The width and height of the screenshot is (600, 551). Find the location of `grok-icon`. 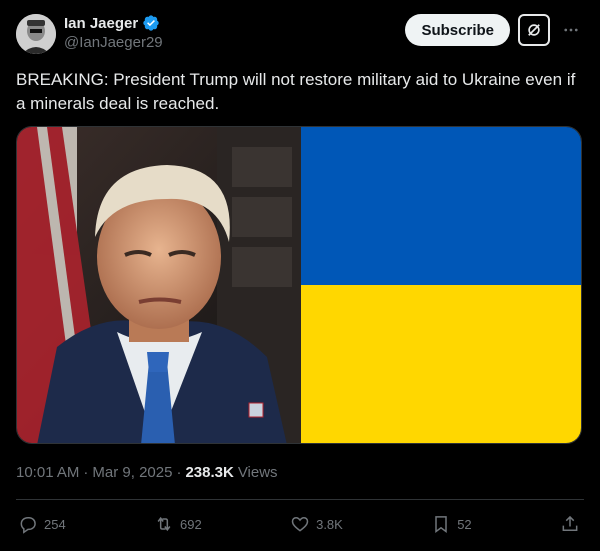

grok-icon is located at coordinates (534, 30).